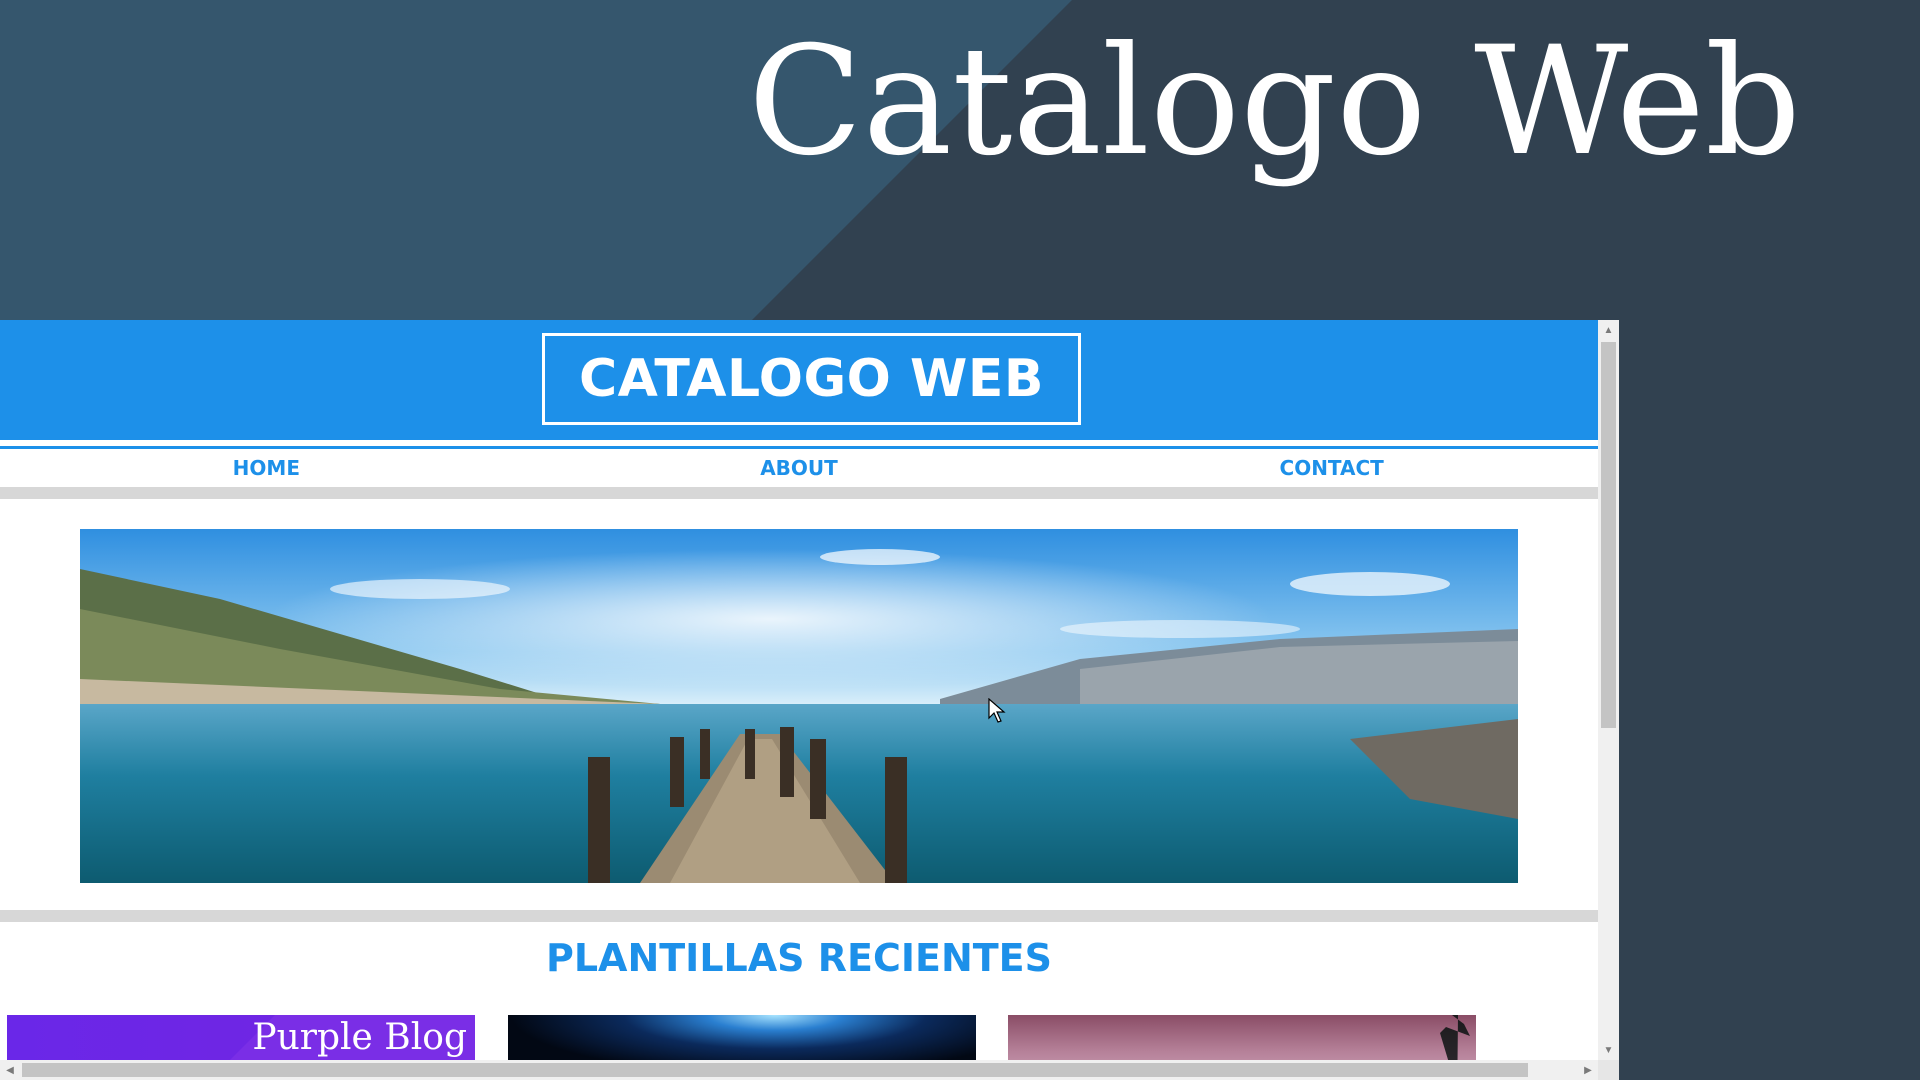 This screenshot has height=1080, width=1920. I want to click on template-card-purple-blog: Purple Blog, so click(241, 1037).